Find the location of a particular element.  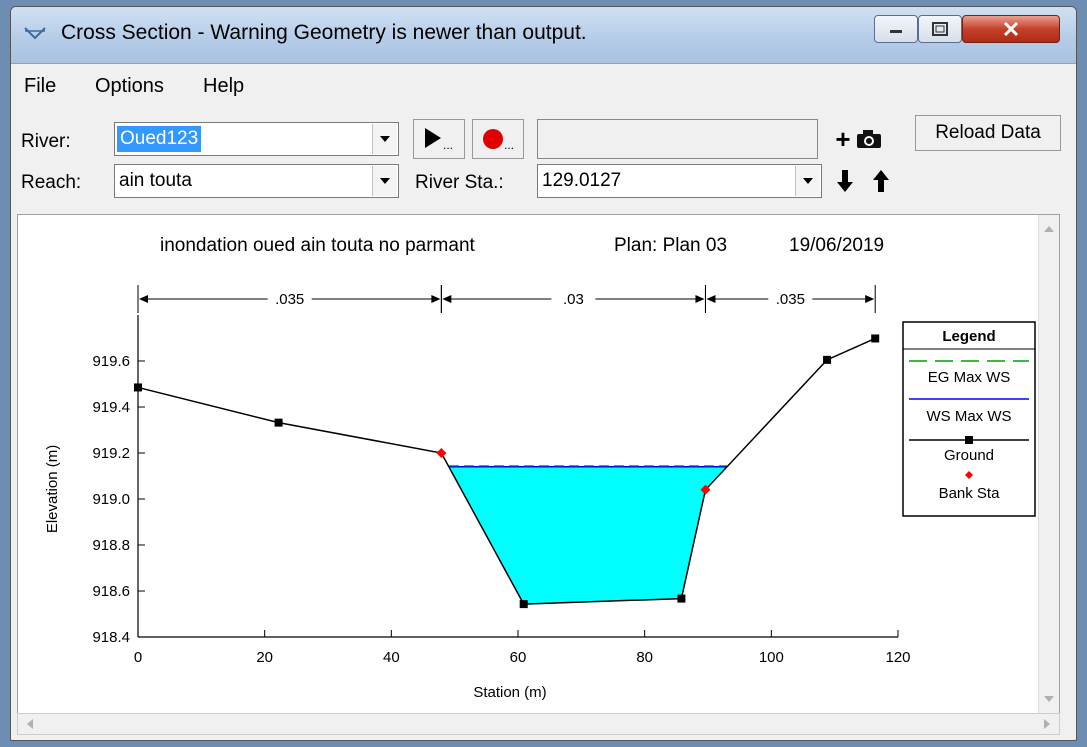

previous-station-button is located at coordinates (845, 181).